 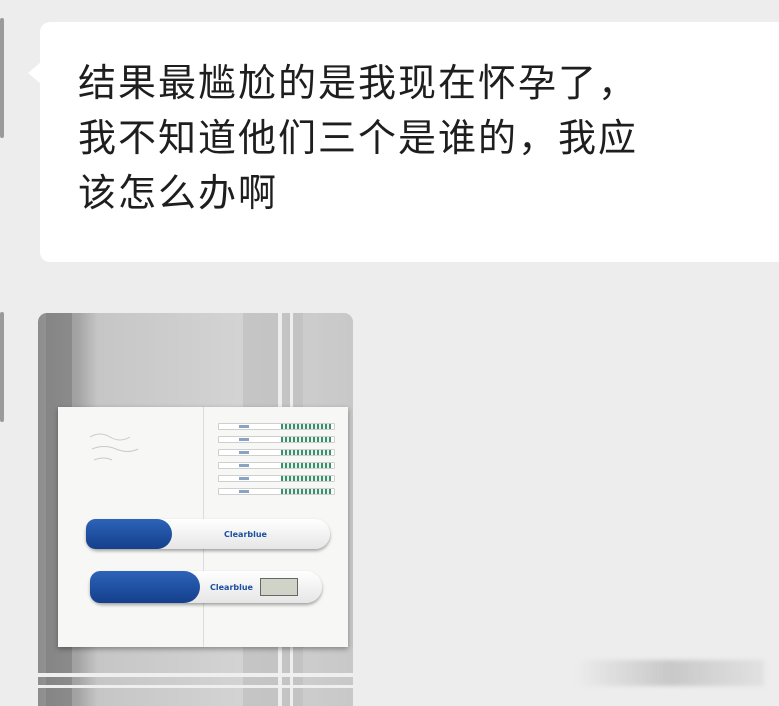 I want to click on test-booklet: Clearblue Clearblue, so click(x=203, y=527).